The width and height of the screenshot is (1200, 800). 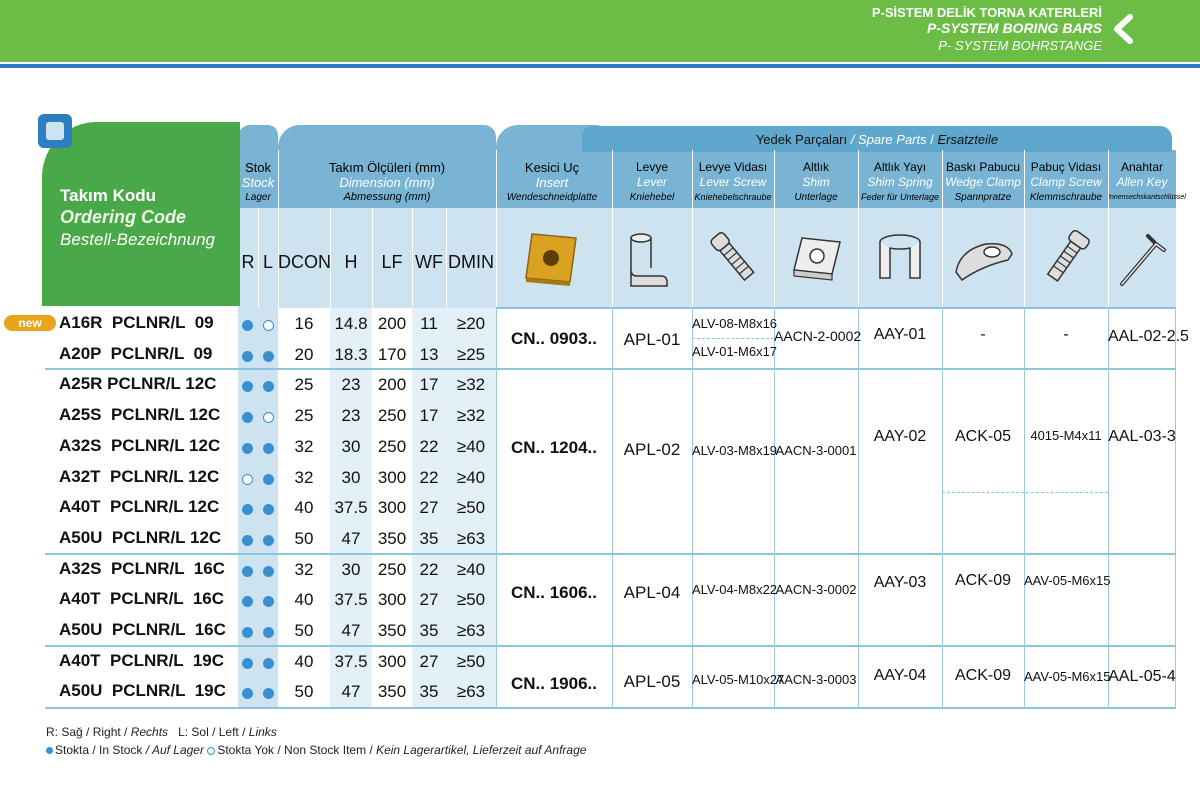 I want to click on row-wf: 35, so click(x=429, y=692).